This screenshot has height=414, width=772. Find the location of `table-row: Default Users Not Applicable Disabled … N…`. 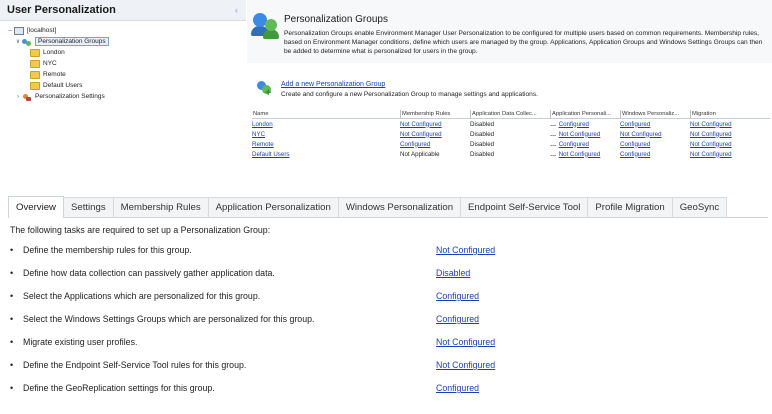

table-row: Default Users Not Applicable Disabled … N… is located at coordinates (511, 154).